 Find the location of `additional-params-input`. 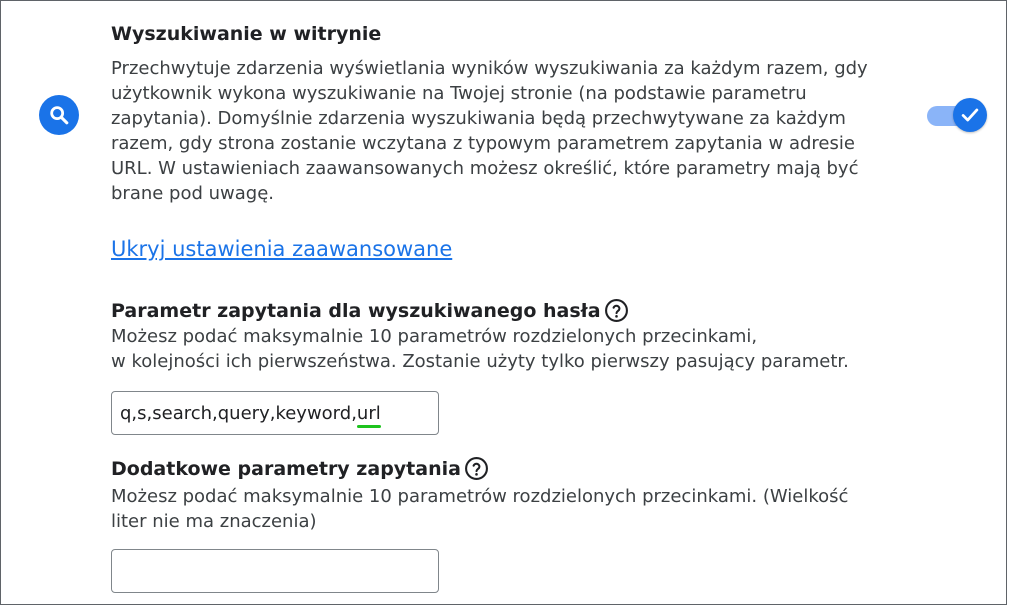

additional-params-input is located at coordinates (275, 571).